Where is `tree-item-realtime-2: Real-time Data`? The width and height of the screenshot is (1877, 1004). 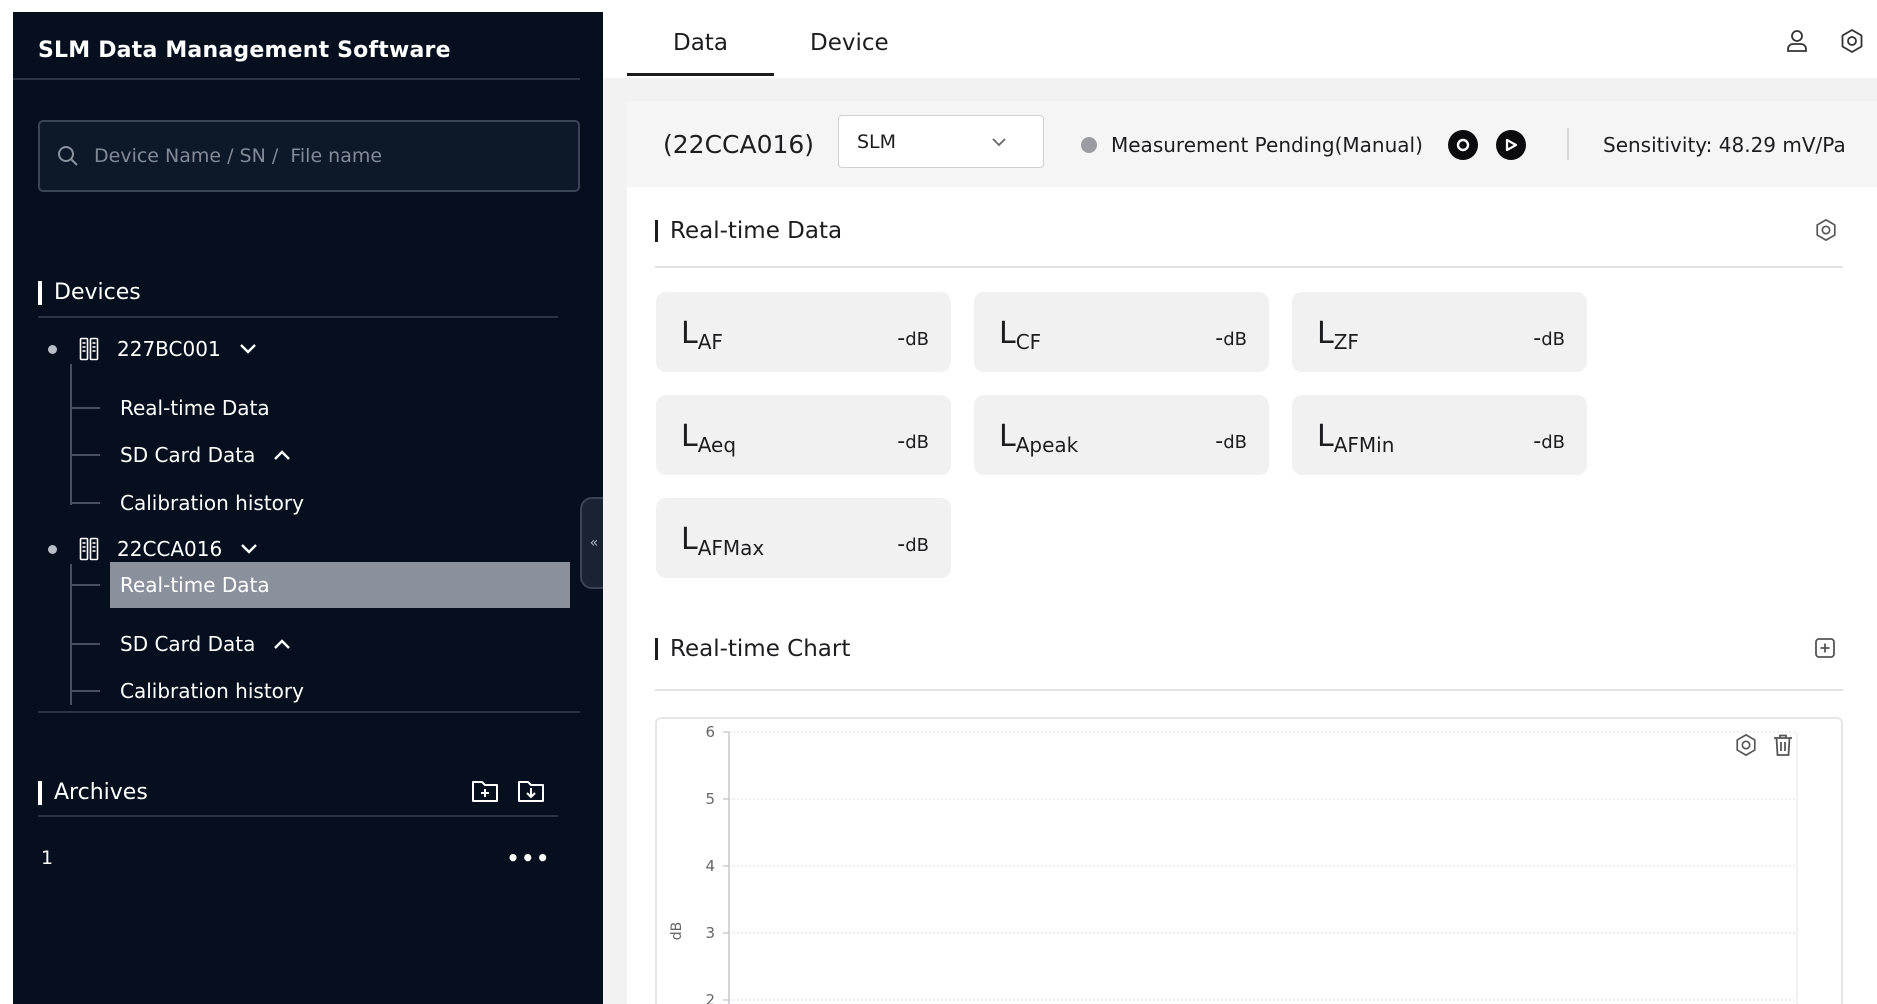
tree-item-realtime-2: Real-time Data is located at coordinates (320, 585).